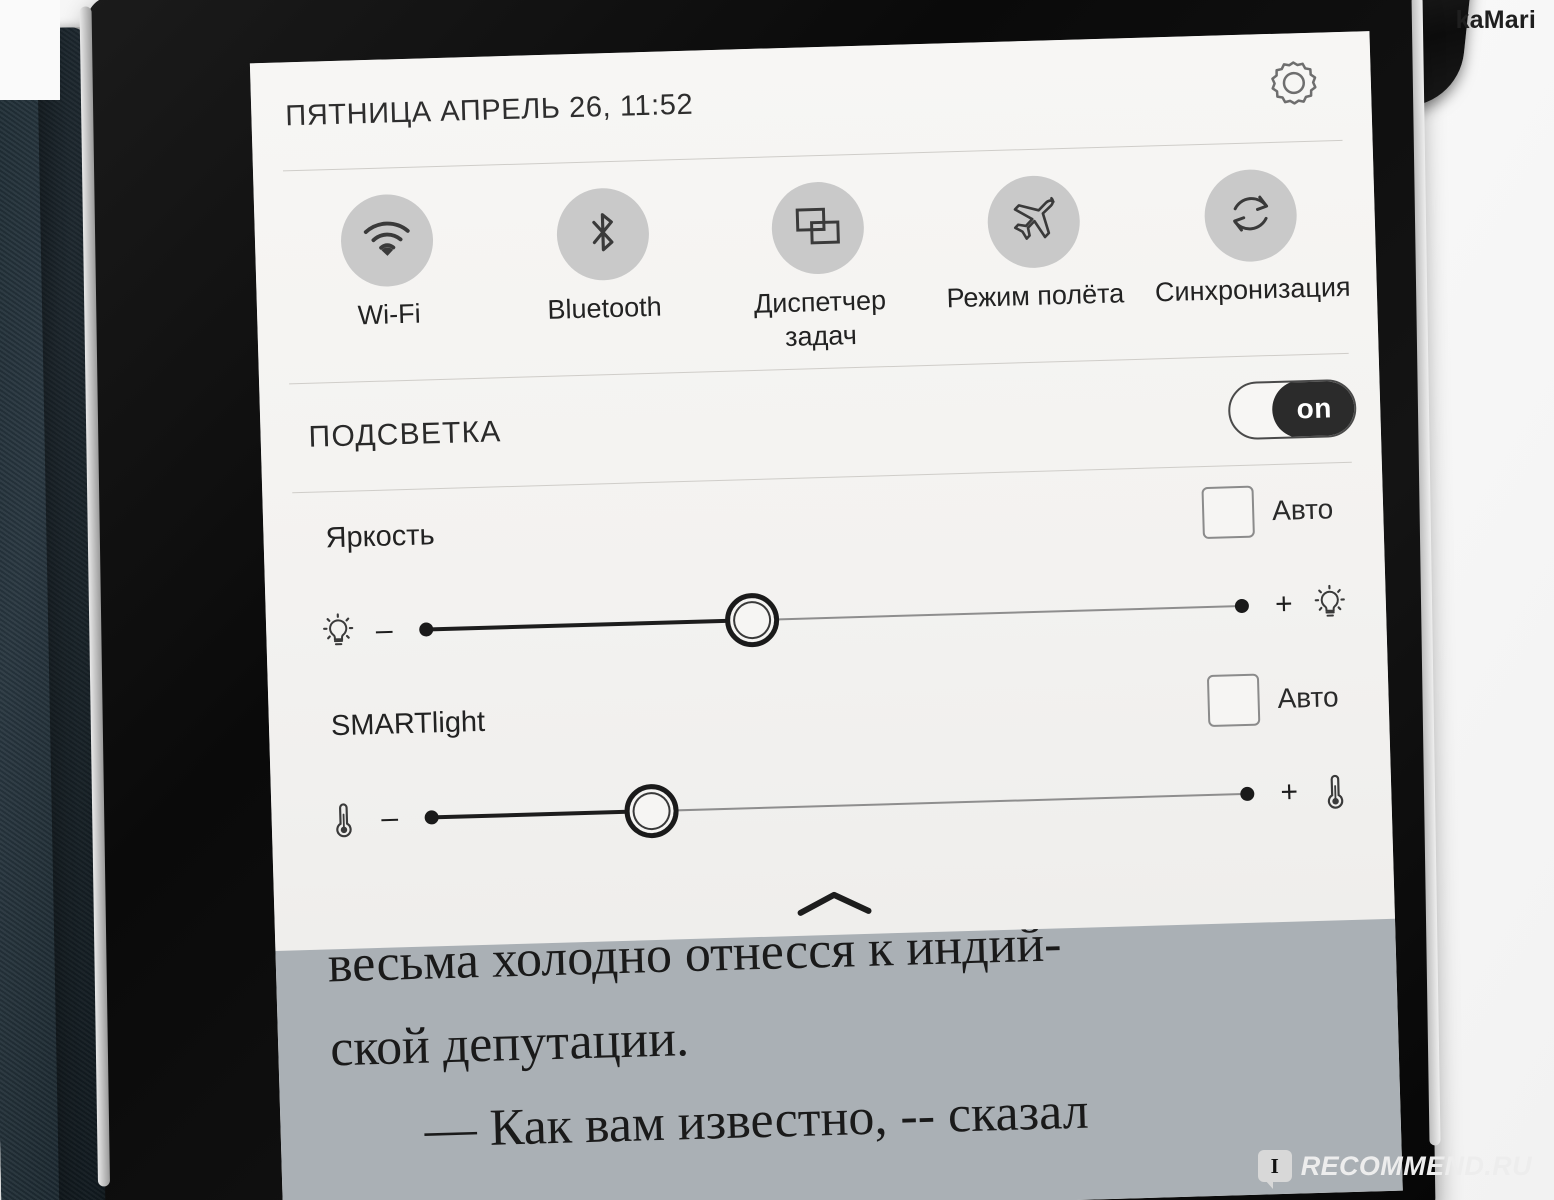 The width and height of the screenshot is (1554, 1200). I want to click on toggle-task-manager: Диспетчер задач, so click(819, 267).